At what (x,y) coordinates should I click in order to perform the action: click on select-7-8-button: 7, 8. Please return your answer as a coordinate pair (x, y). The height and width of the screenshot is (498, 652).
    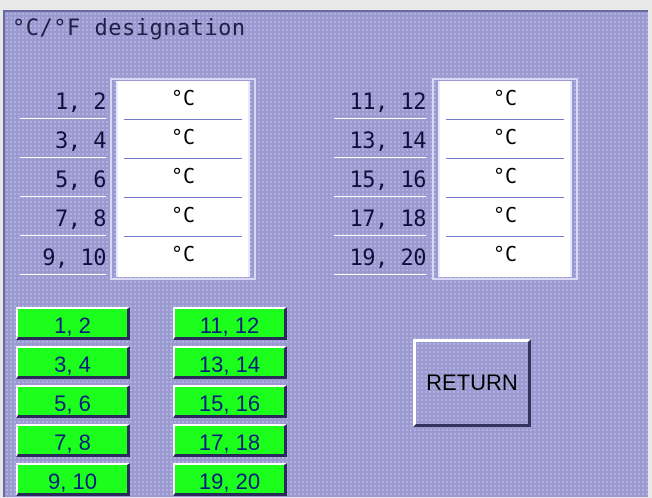
    Looking at the image, I should click on (73, 440).